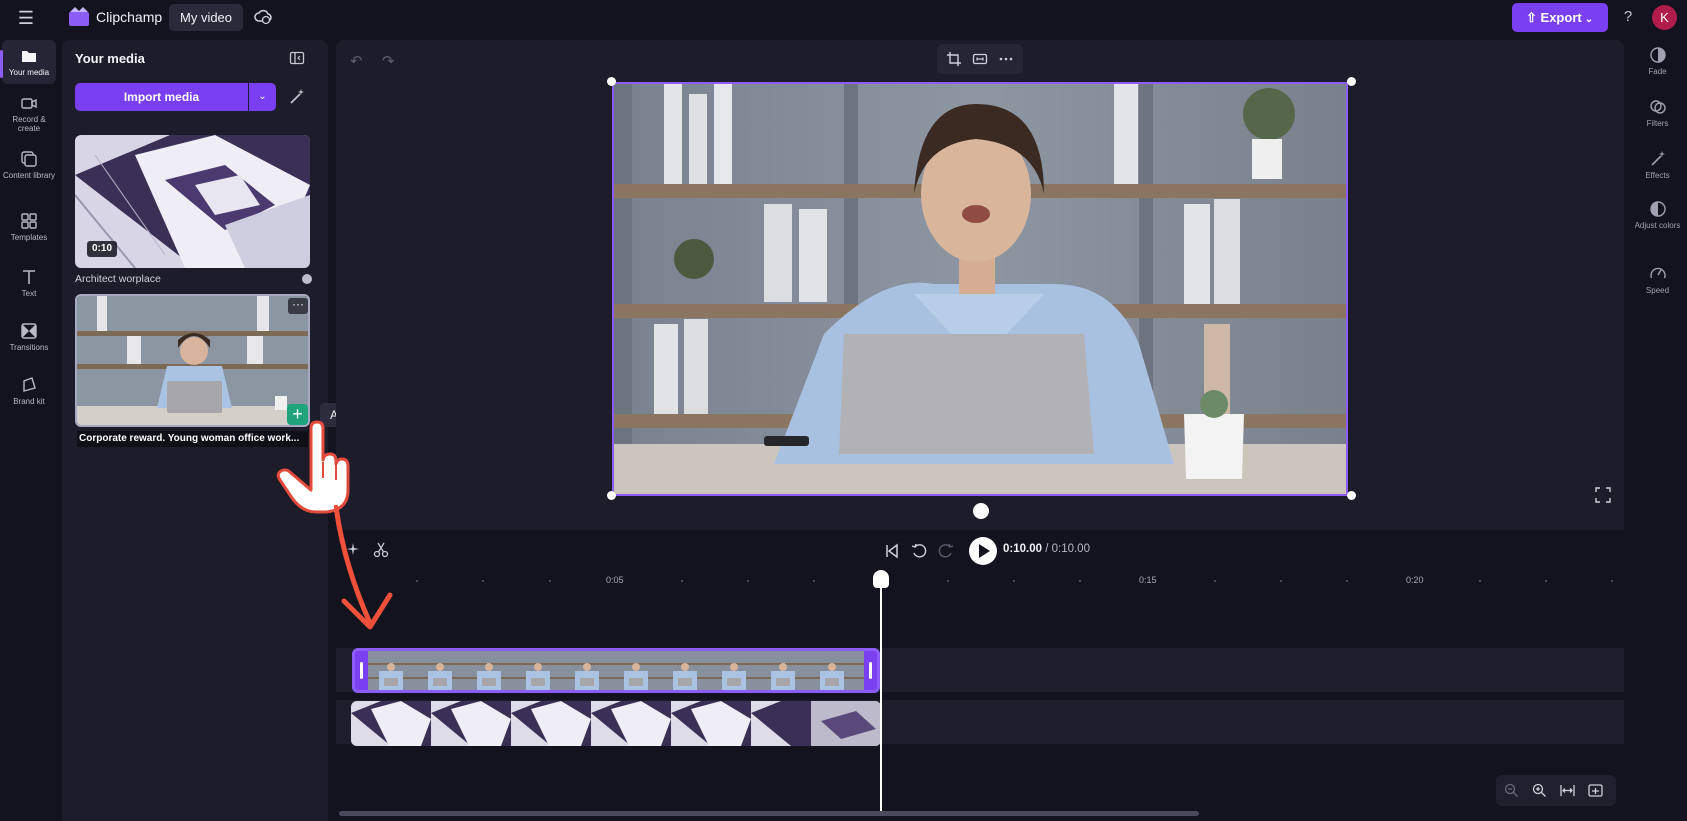 The image size is (1687, 821). What do you see at coordinates (26, 18) in the screenshot?
I see `hamburger-menu-icon: ☰` at bounding box center [26, 18].